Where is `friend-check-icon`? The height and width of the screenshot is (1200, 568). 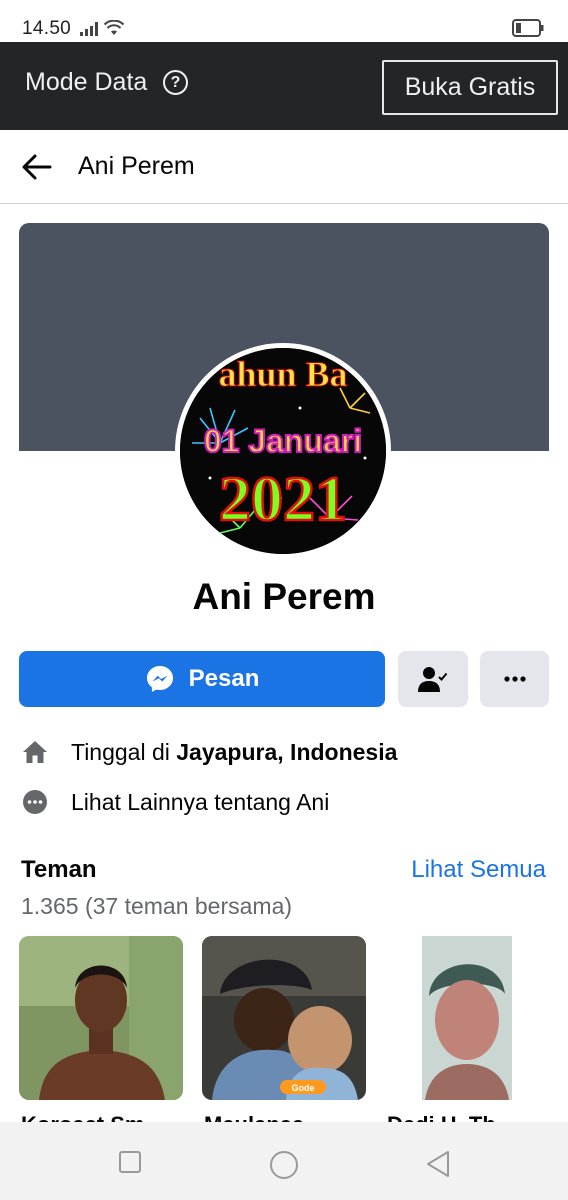
friend-check-icon is located at coordinates (433, 679).